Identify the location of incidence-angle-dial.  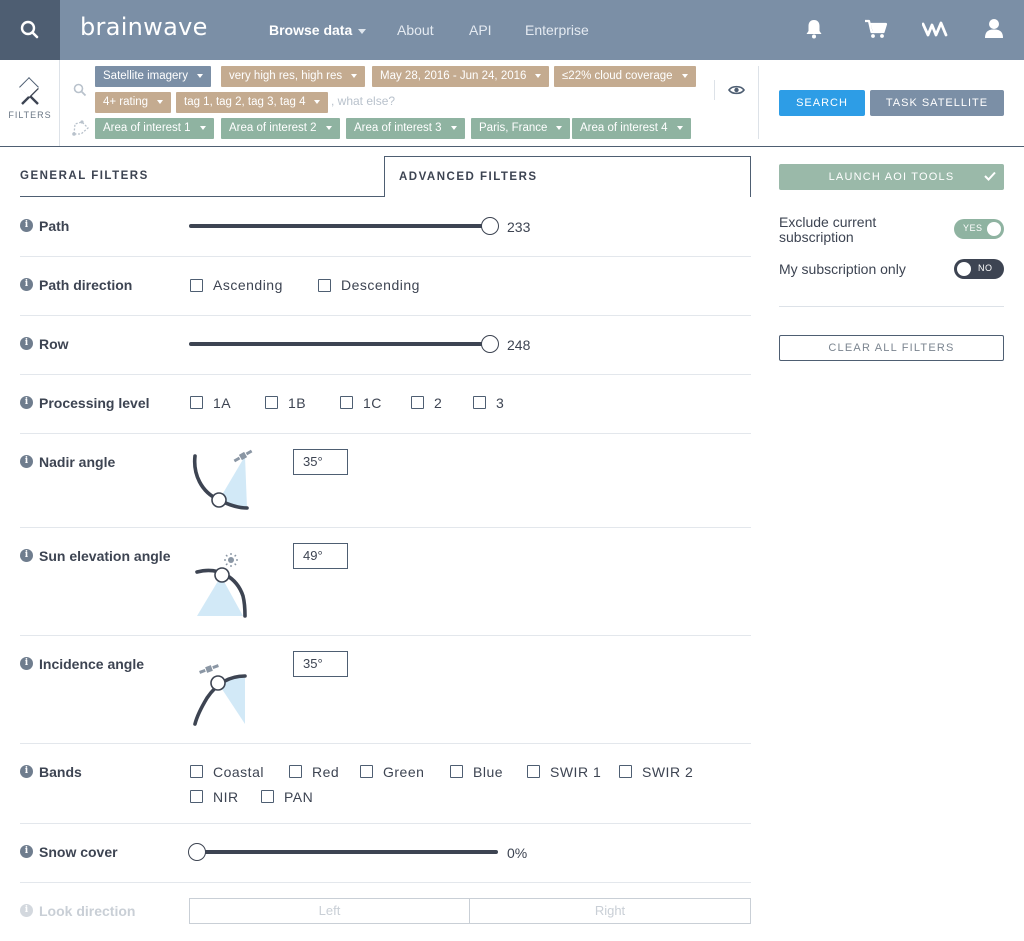
(223, 694).